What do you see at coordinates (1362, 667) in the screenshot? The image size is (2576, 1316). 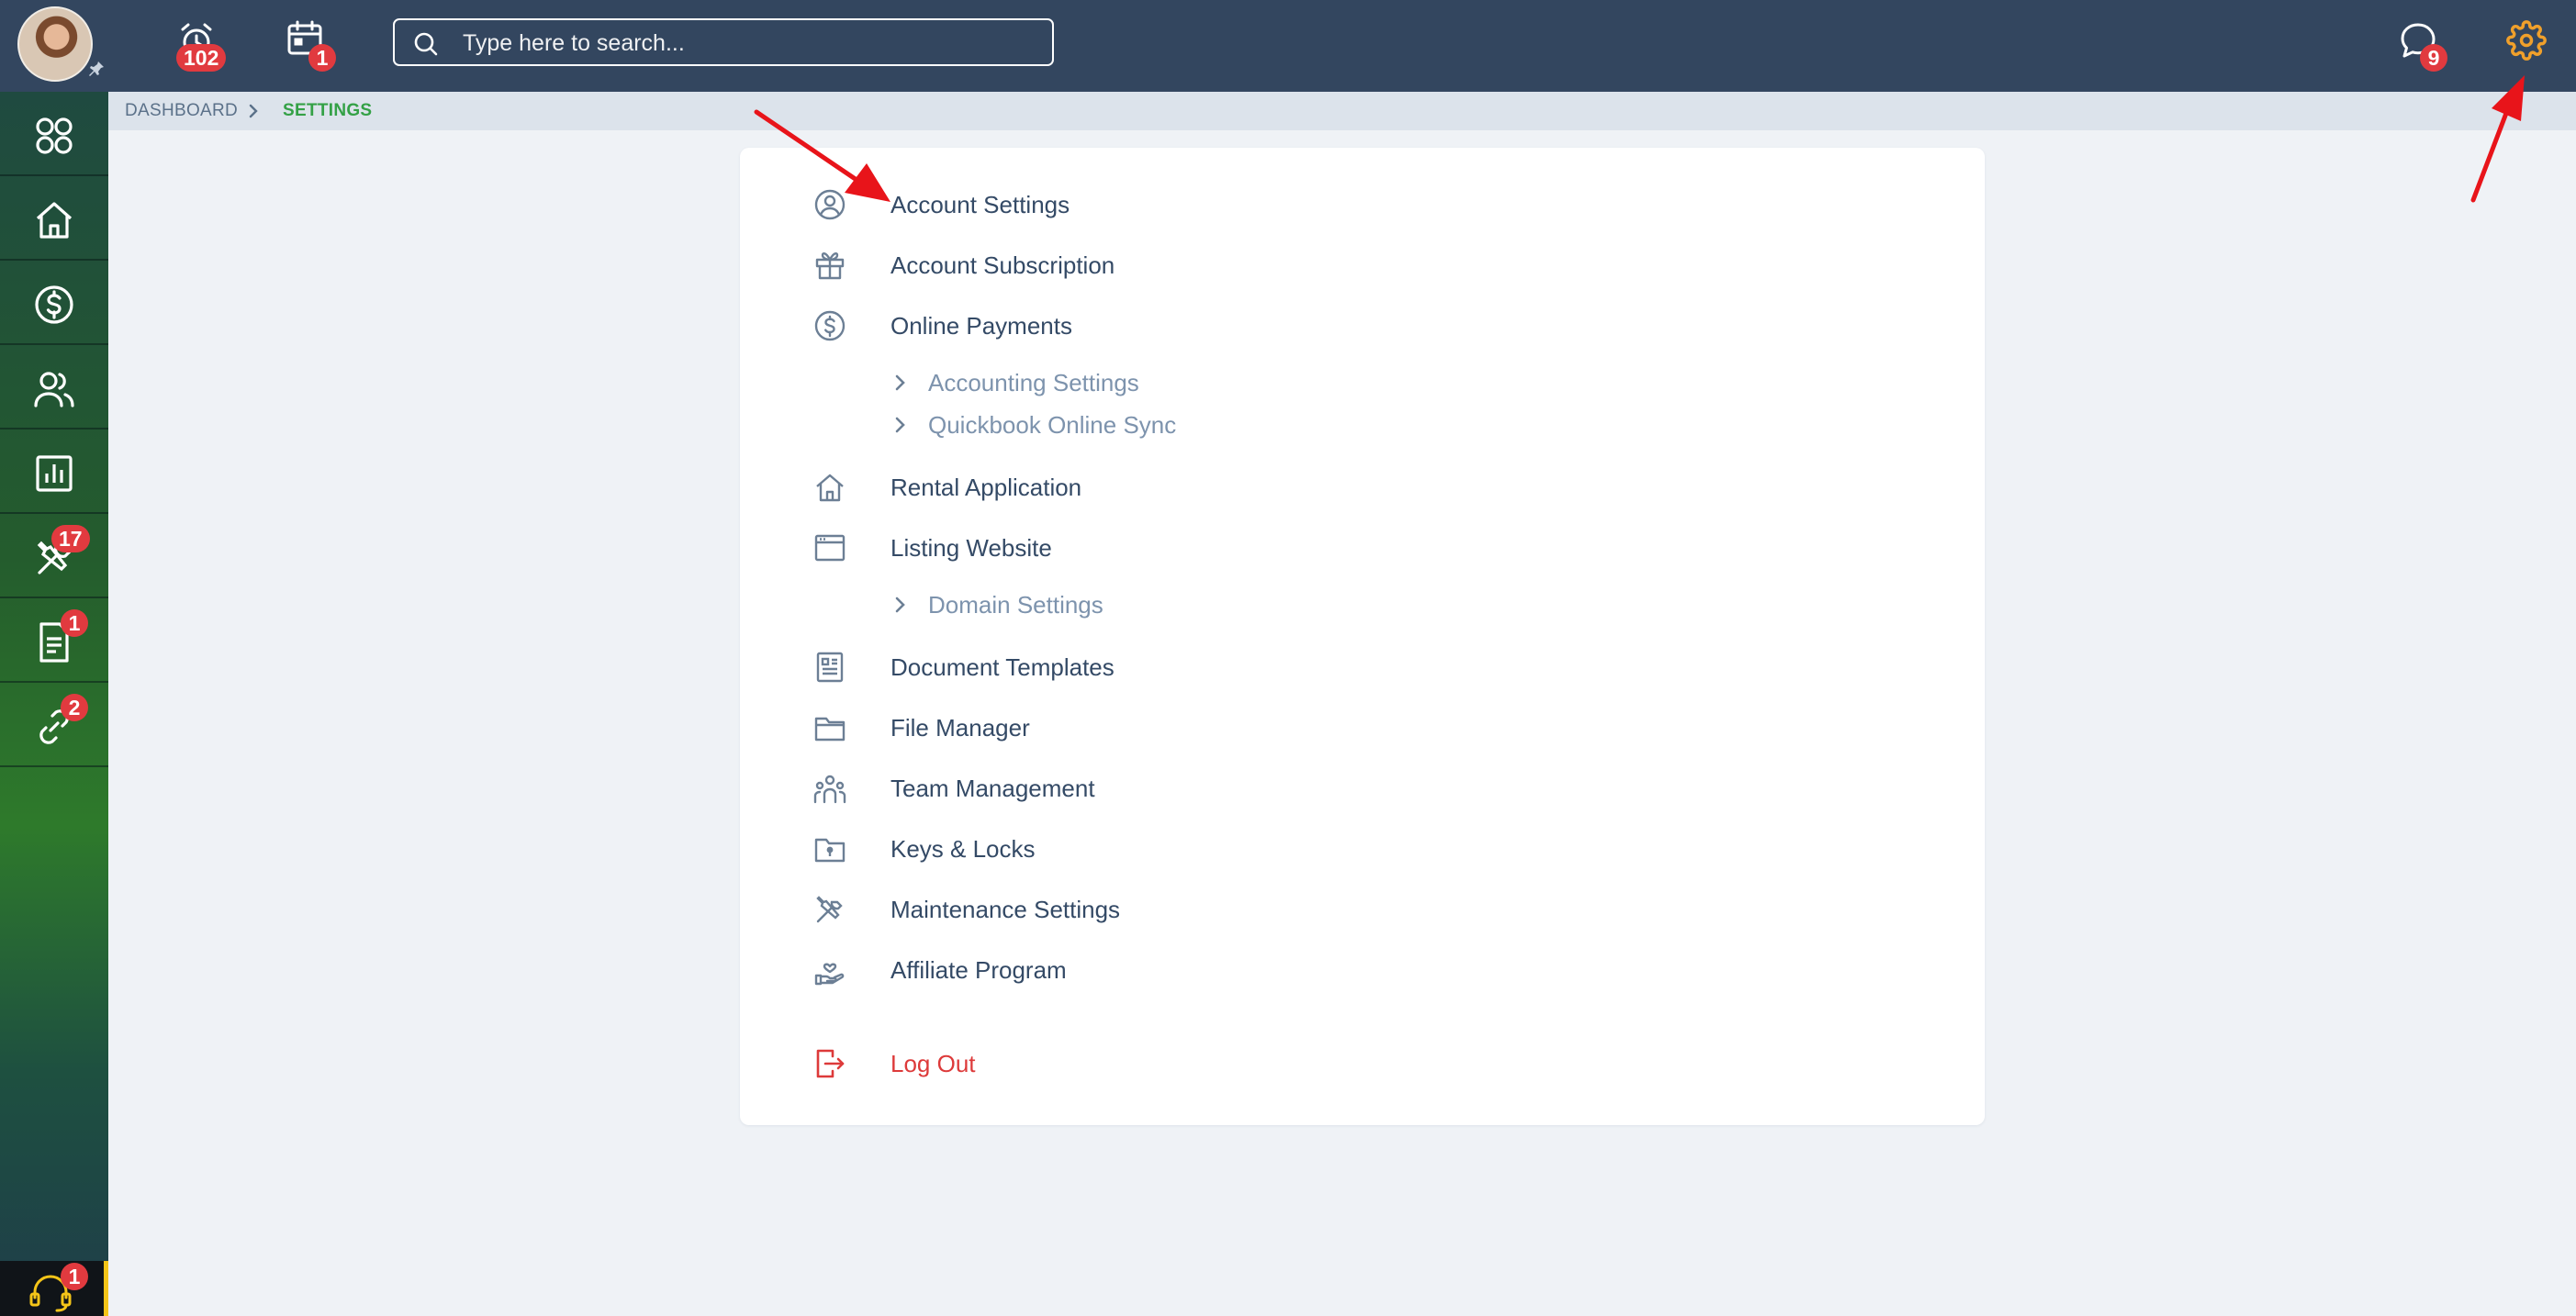 I see `menu-document-templates: Document Templates` at bounding box center [1362, 667].